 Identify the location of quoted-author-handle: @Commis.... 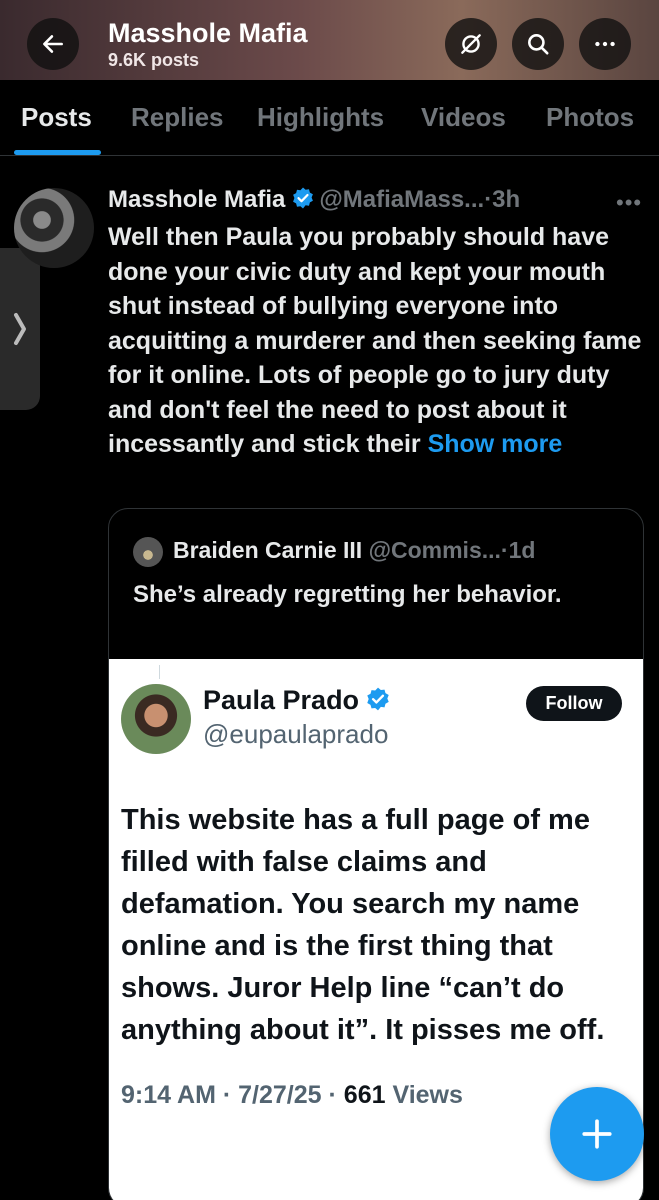
(434, 550).